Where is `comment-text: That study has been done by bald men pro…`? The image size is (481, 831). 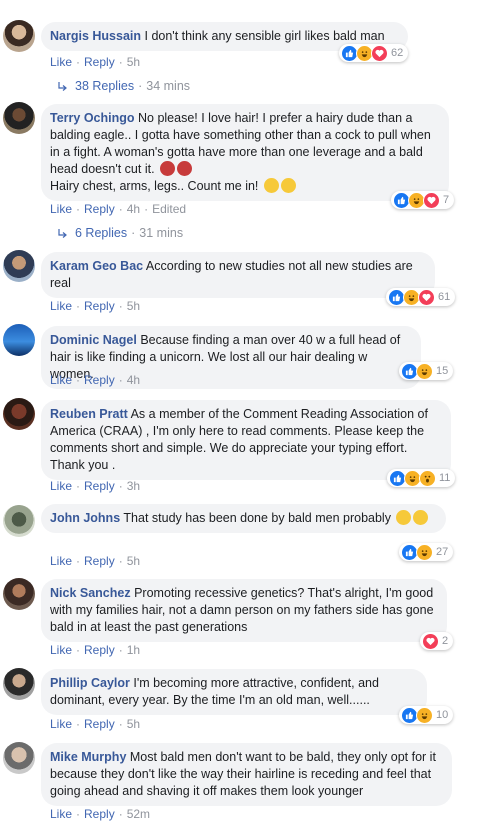
comment-text: That study has been done by bald men pro… is located at coordinates (257, 518).